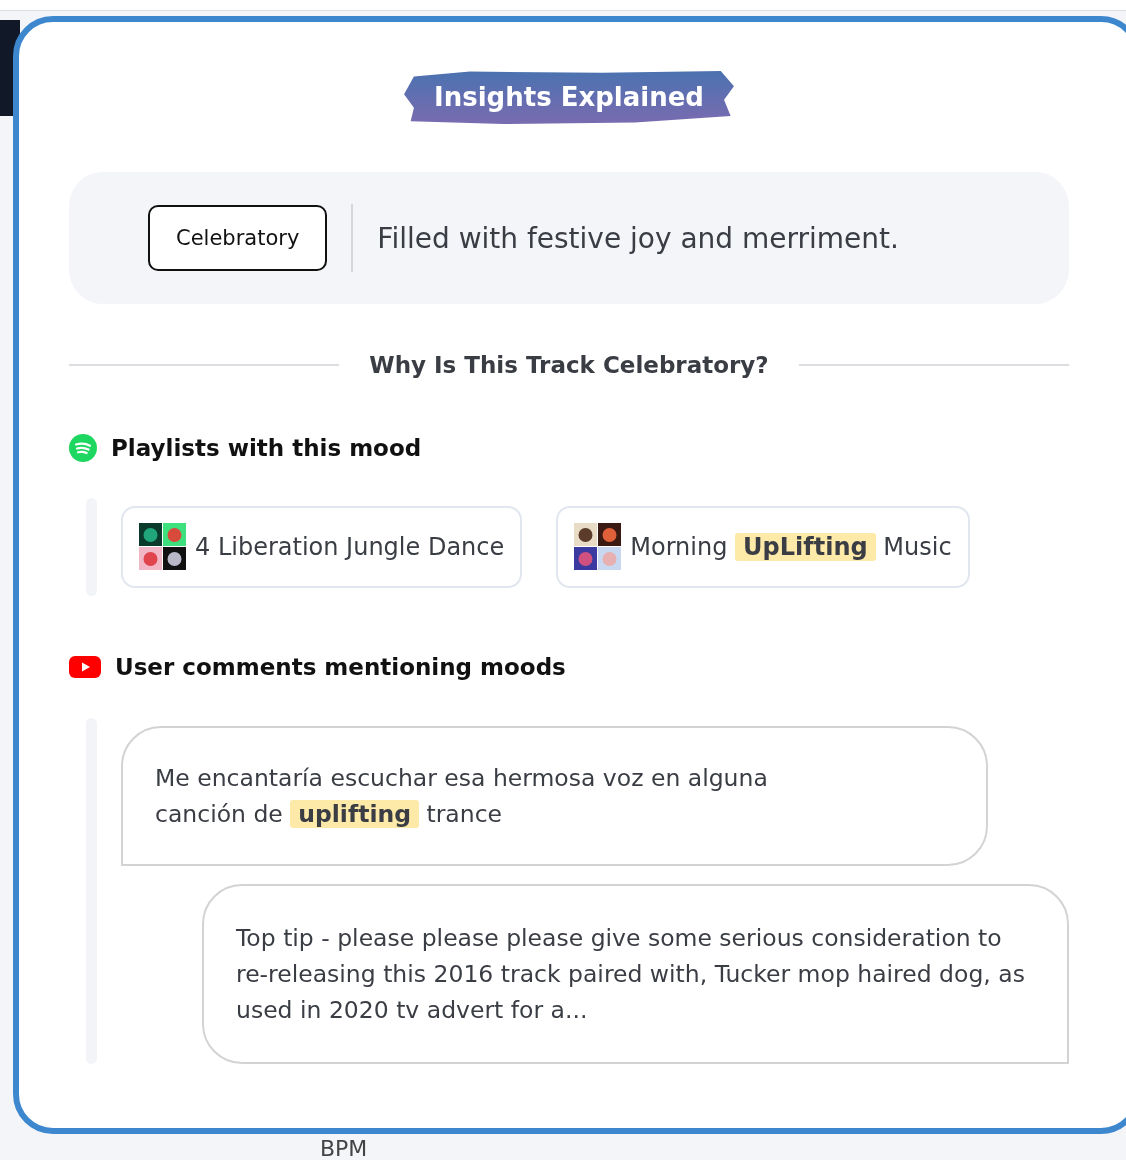 Image resolution: width=1126 pixels, height=1160 pixels. What do you see at coordinates (83, 448) in the screenshot?
I see `spotify-icon` at bounding box center [83, 448].